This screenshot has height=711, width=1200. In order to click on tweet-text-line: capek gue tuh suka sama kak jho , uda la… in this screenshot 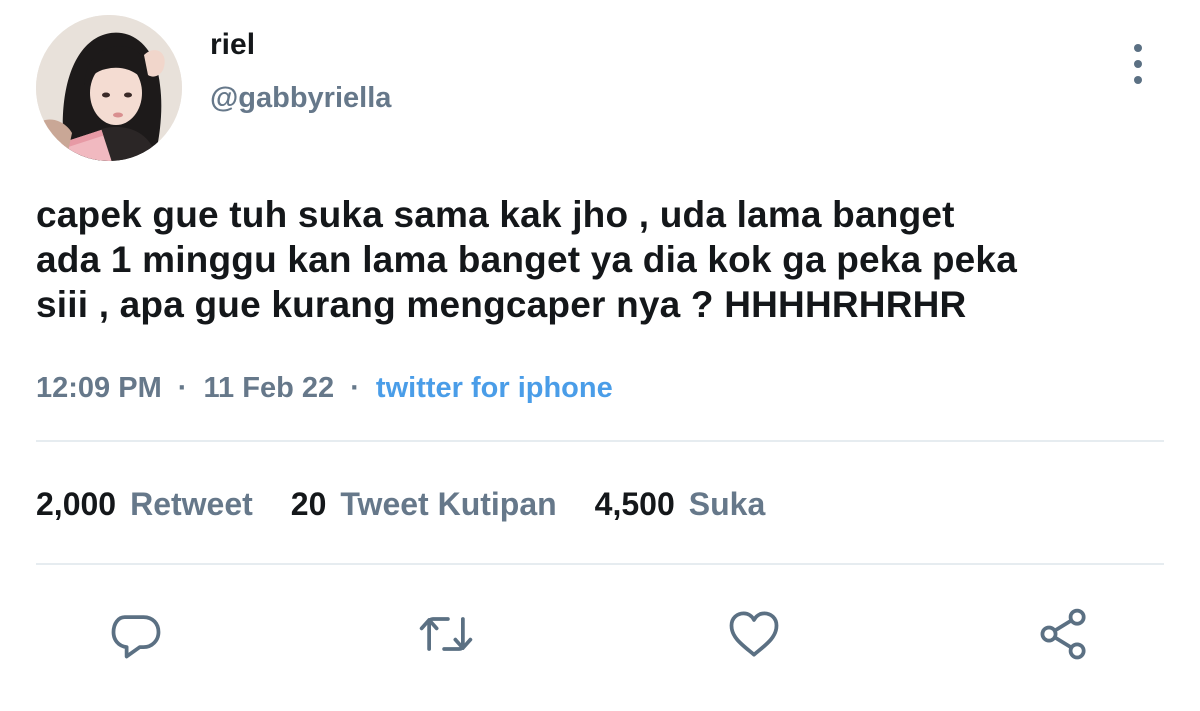, I will do `click(495, 214)`.